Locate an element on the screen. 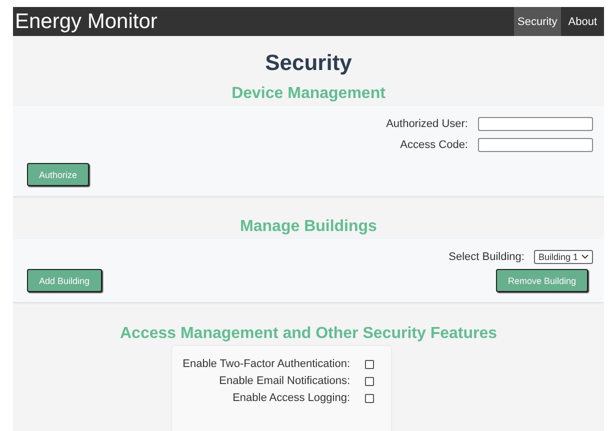 Image resolution: width=611 pixels, height=431 pixels. option-label: Enable Two-Factor Authentication: is located at coordinates (266, 364).